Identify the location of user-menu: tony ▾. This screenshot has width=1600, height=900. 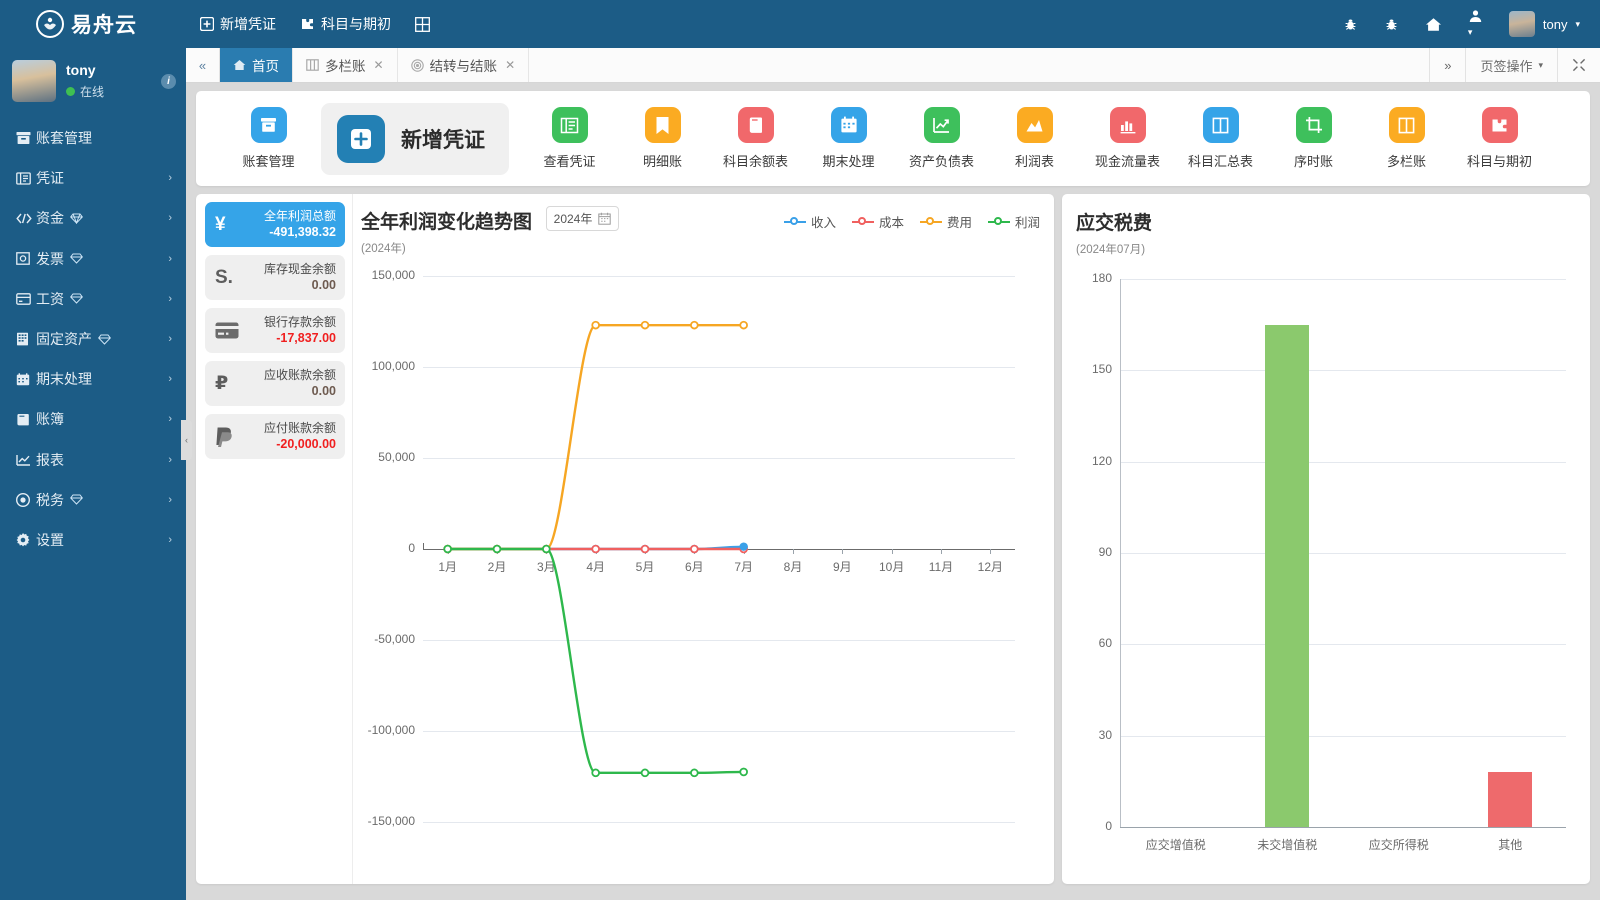
(1544, 24).